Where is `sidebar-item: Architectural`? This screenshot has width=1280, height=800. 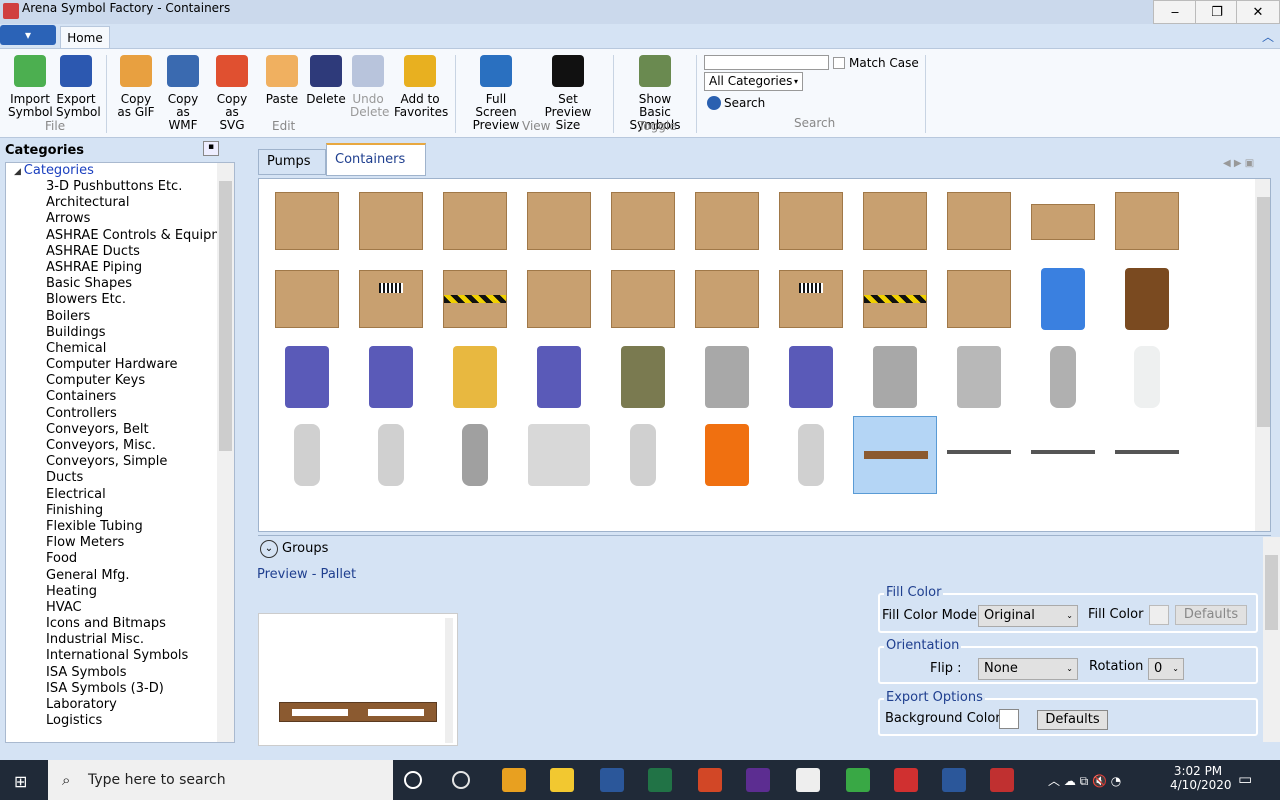
sidebar-item: Architectural is located at coordinates (120, 203).